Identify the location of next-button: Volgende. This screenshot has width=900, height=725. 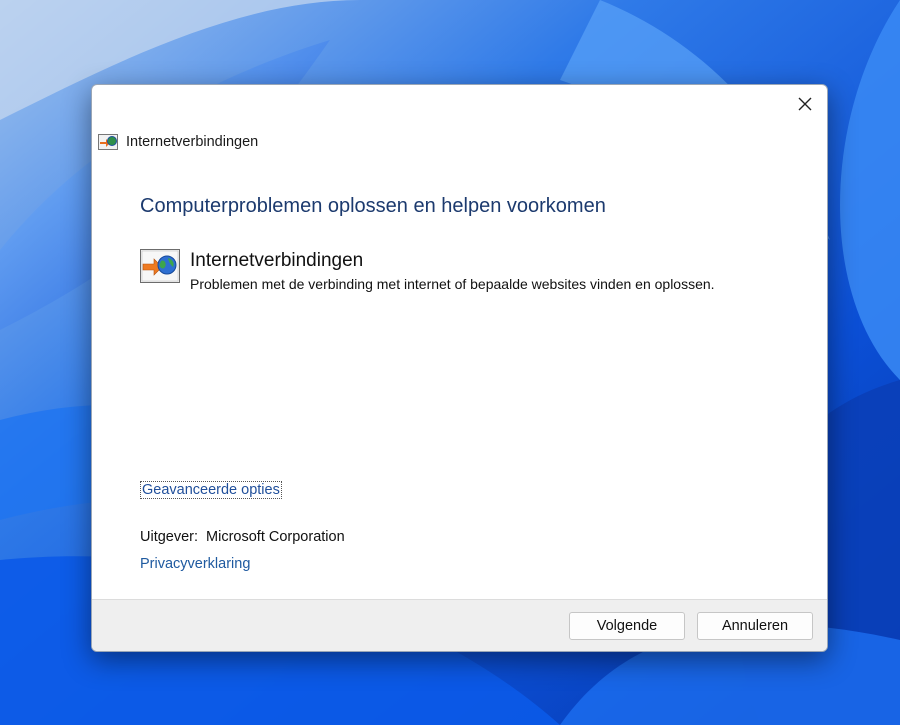
(627, 626).